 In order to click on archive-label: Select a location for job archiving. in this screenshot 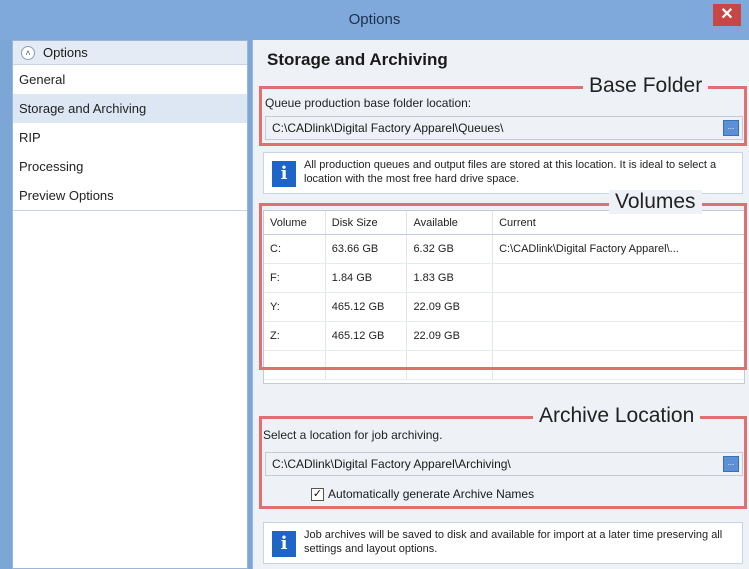, I will do `click(353, 435)`.